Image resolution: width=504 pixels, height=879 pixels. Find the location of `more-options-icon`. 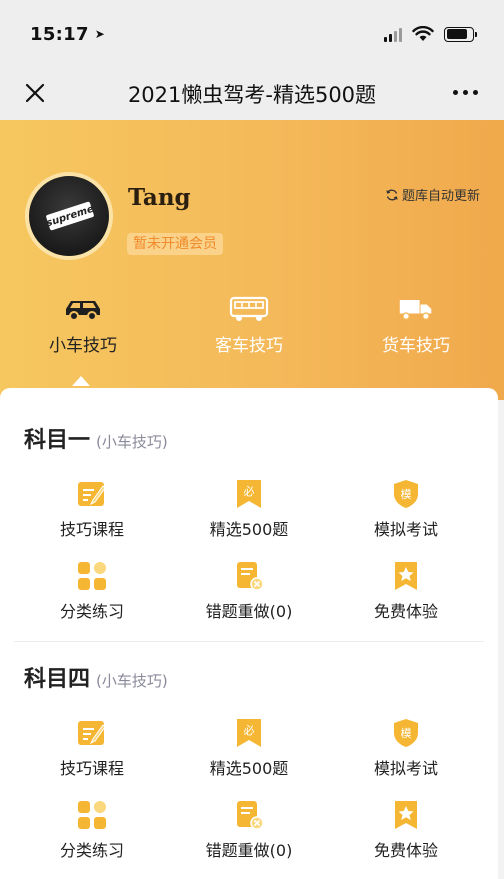

more-options-icon is located at coordinates (465, 92).